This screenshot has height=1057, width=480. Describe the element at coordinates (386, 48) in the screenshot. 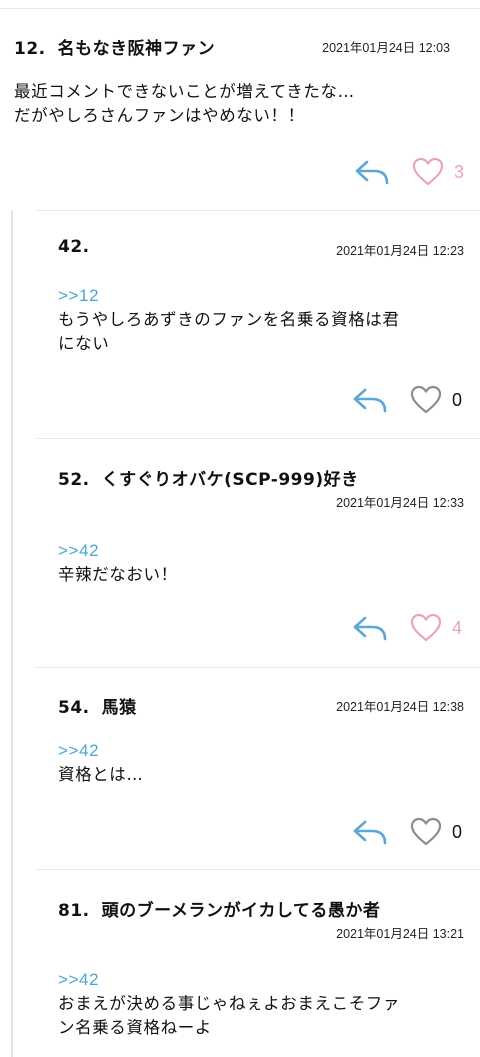

I see `comment-date: 2021年01月24日 12:03` at that location.